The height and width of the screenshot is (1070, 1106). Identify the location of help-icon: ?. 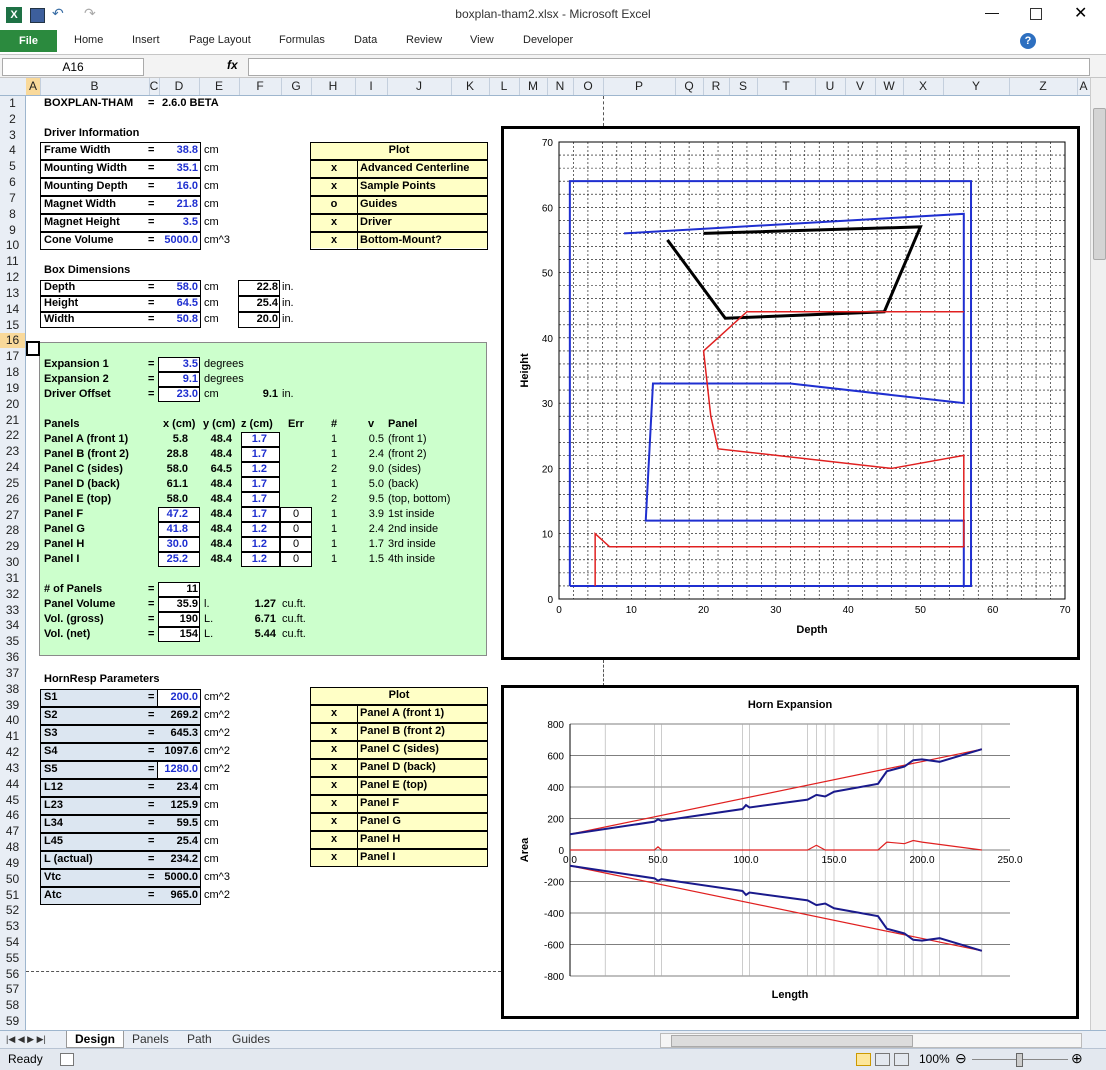
(1028, 41).